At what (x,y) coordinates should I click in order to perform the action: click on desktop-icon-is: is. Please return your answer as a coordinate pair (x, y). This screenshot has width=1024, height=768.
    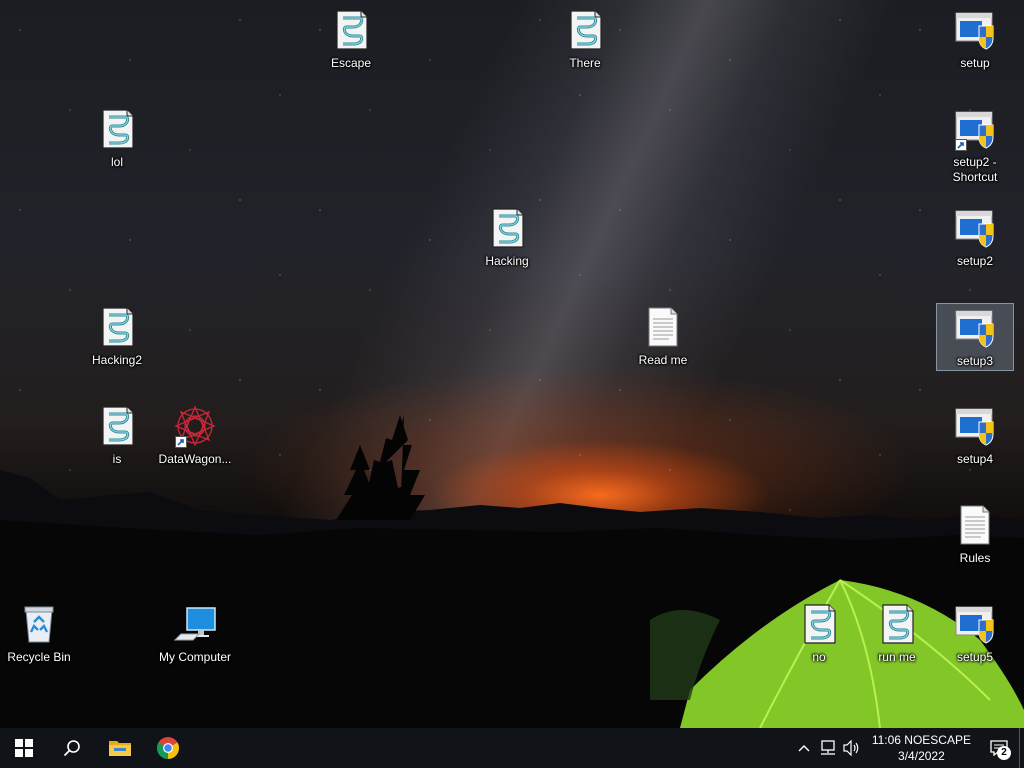
    Looking at the image, I should click on (117, 434).